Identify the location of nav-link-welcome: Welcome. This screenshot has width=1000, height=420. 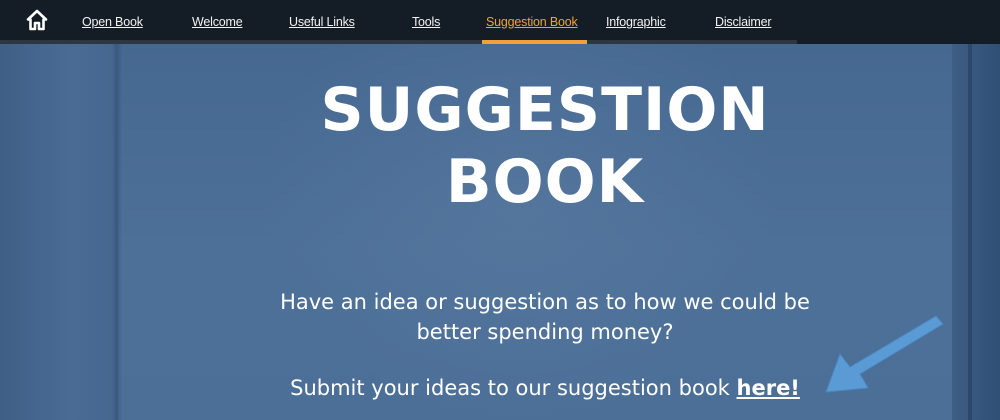
(217, 22).